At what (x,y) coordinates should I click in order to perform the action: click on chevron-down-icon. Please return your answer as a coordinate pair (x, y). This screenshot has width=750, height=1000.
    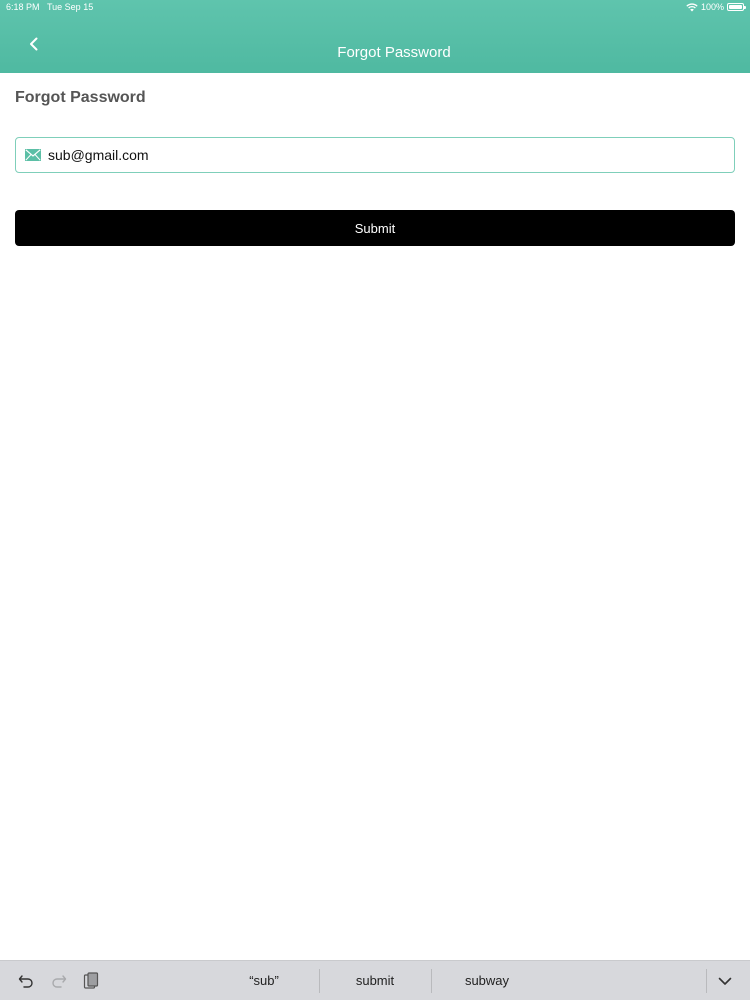
    Looking at the image, I should click on (725, 981).